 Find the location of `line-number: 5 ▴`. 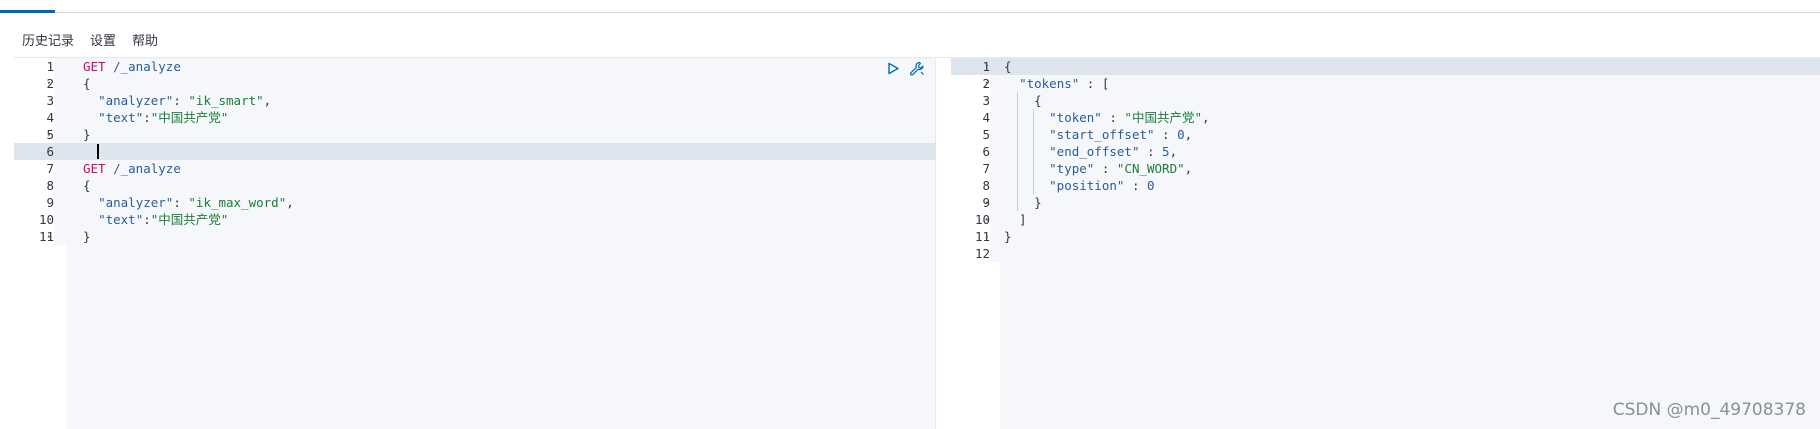

line-number: 5 ▴ is located at coordinates (34, 134).